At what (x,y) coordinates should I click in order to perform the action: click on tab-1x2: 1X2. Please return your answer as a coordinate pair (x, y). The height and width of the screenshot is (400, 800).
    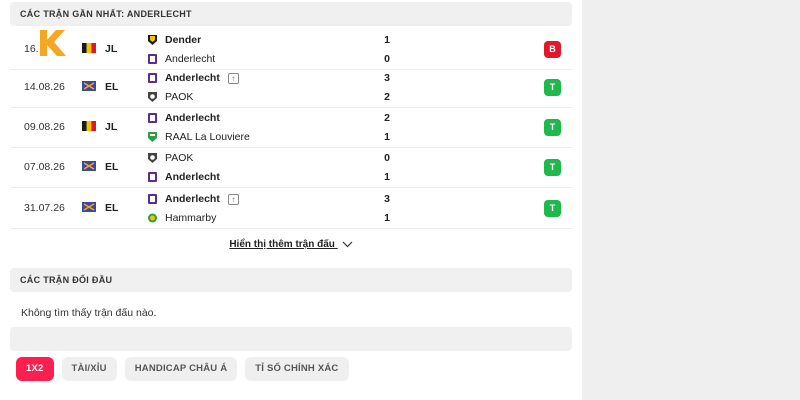
    Looking at the image, I should click on (35, 369).